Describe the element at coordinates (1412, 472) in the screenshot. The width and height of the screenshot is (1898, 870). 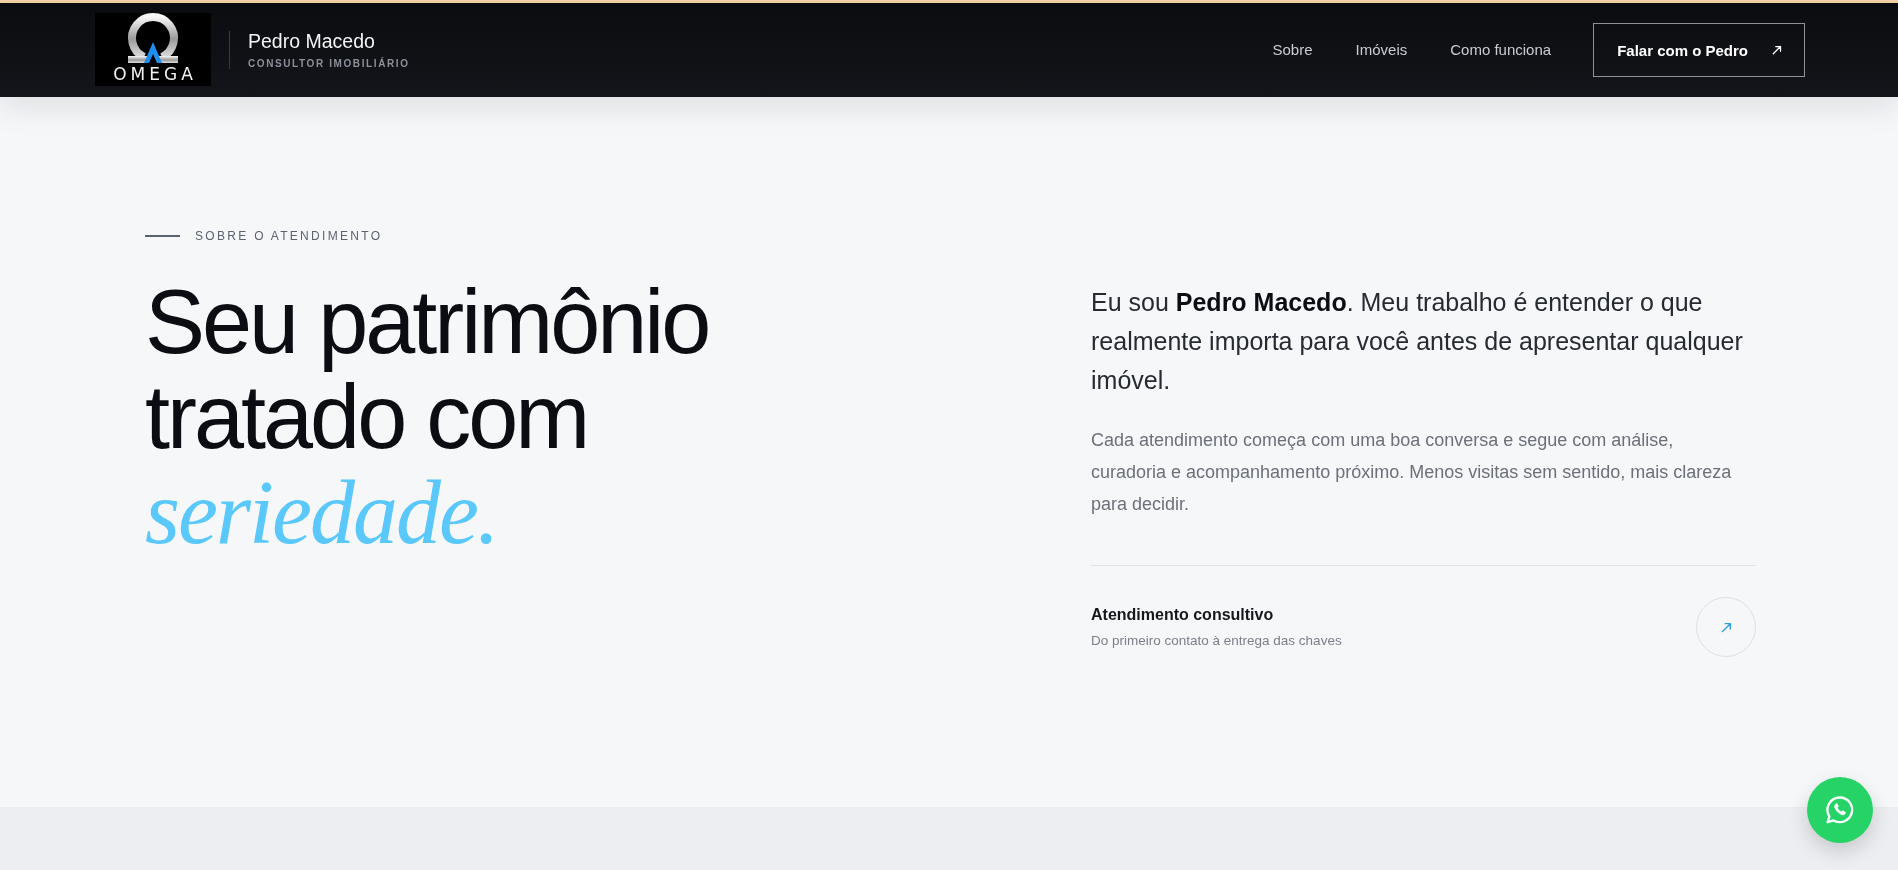
I see `description-paragraph: Cada atendimento começa com uma boa conversa e segue com análise, curadoria e acompanhamento próximo. Menos visitas sem sentido, mais clareza para decidir.` at that location.